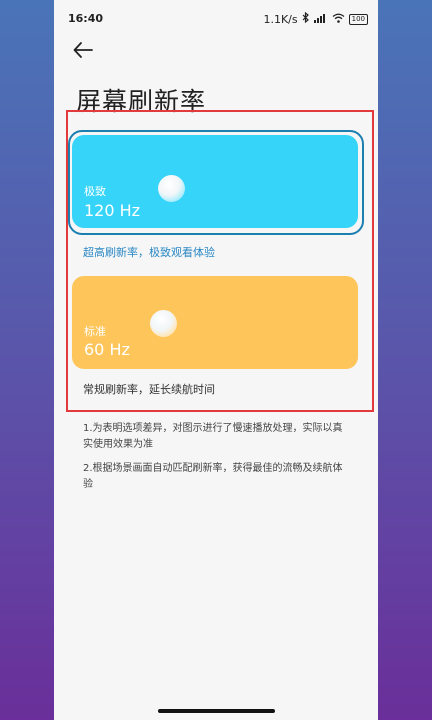 The image size is (432, 720). Describe the element at coordinates (216, 18) in the screenshot. I see `status-bar: 16:40 1.1K/s 100` at that location.